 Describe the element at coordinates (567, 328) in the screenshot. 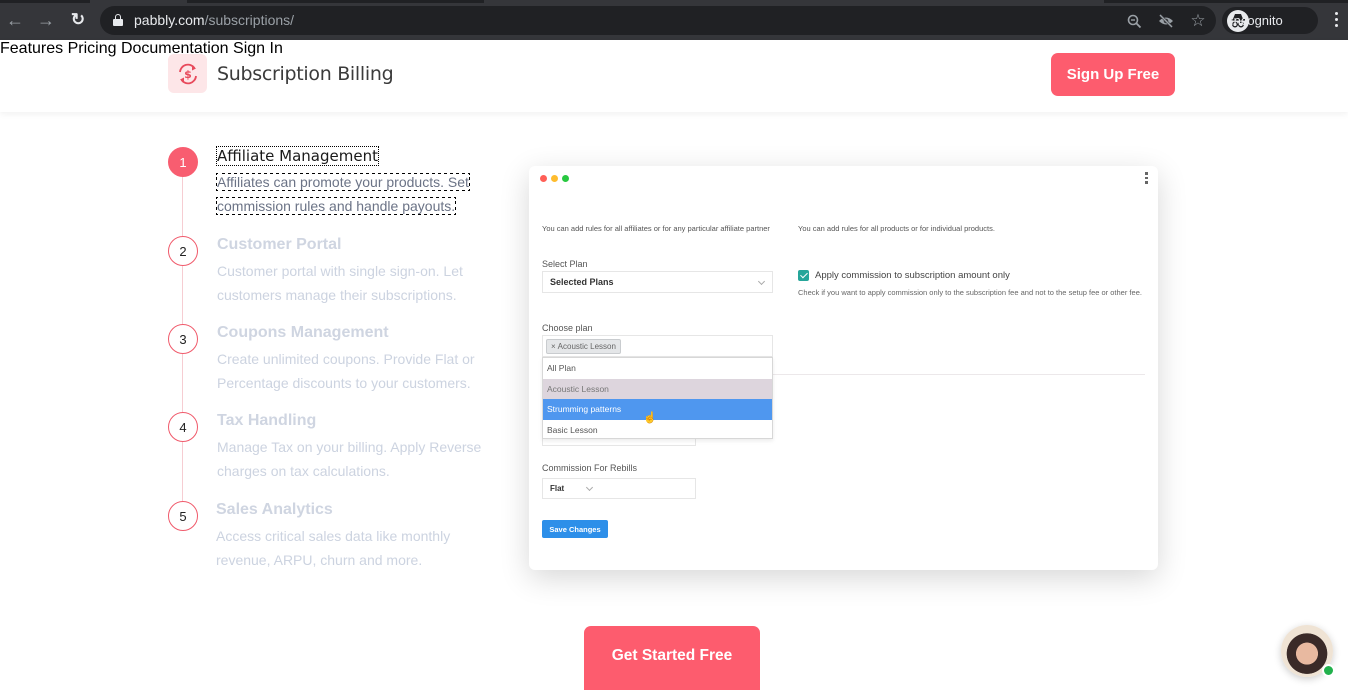

I see `choose-plan-label: Choose plan` at that location.